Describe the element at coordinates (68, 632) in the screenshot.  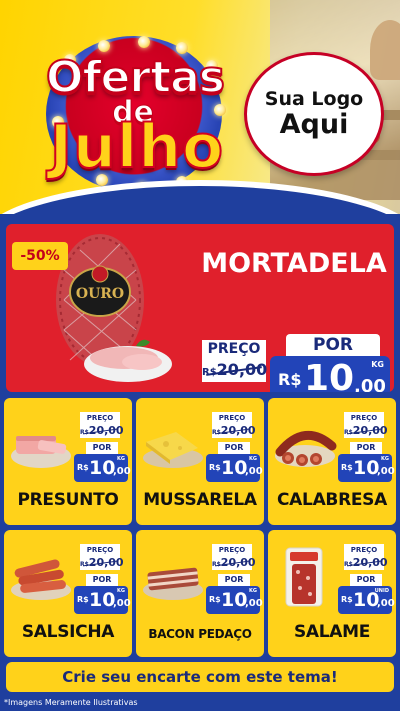
I see `product-name: SALSICHA` at that location.